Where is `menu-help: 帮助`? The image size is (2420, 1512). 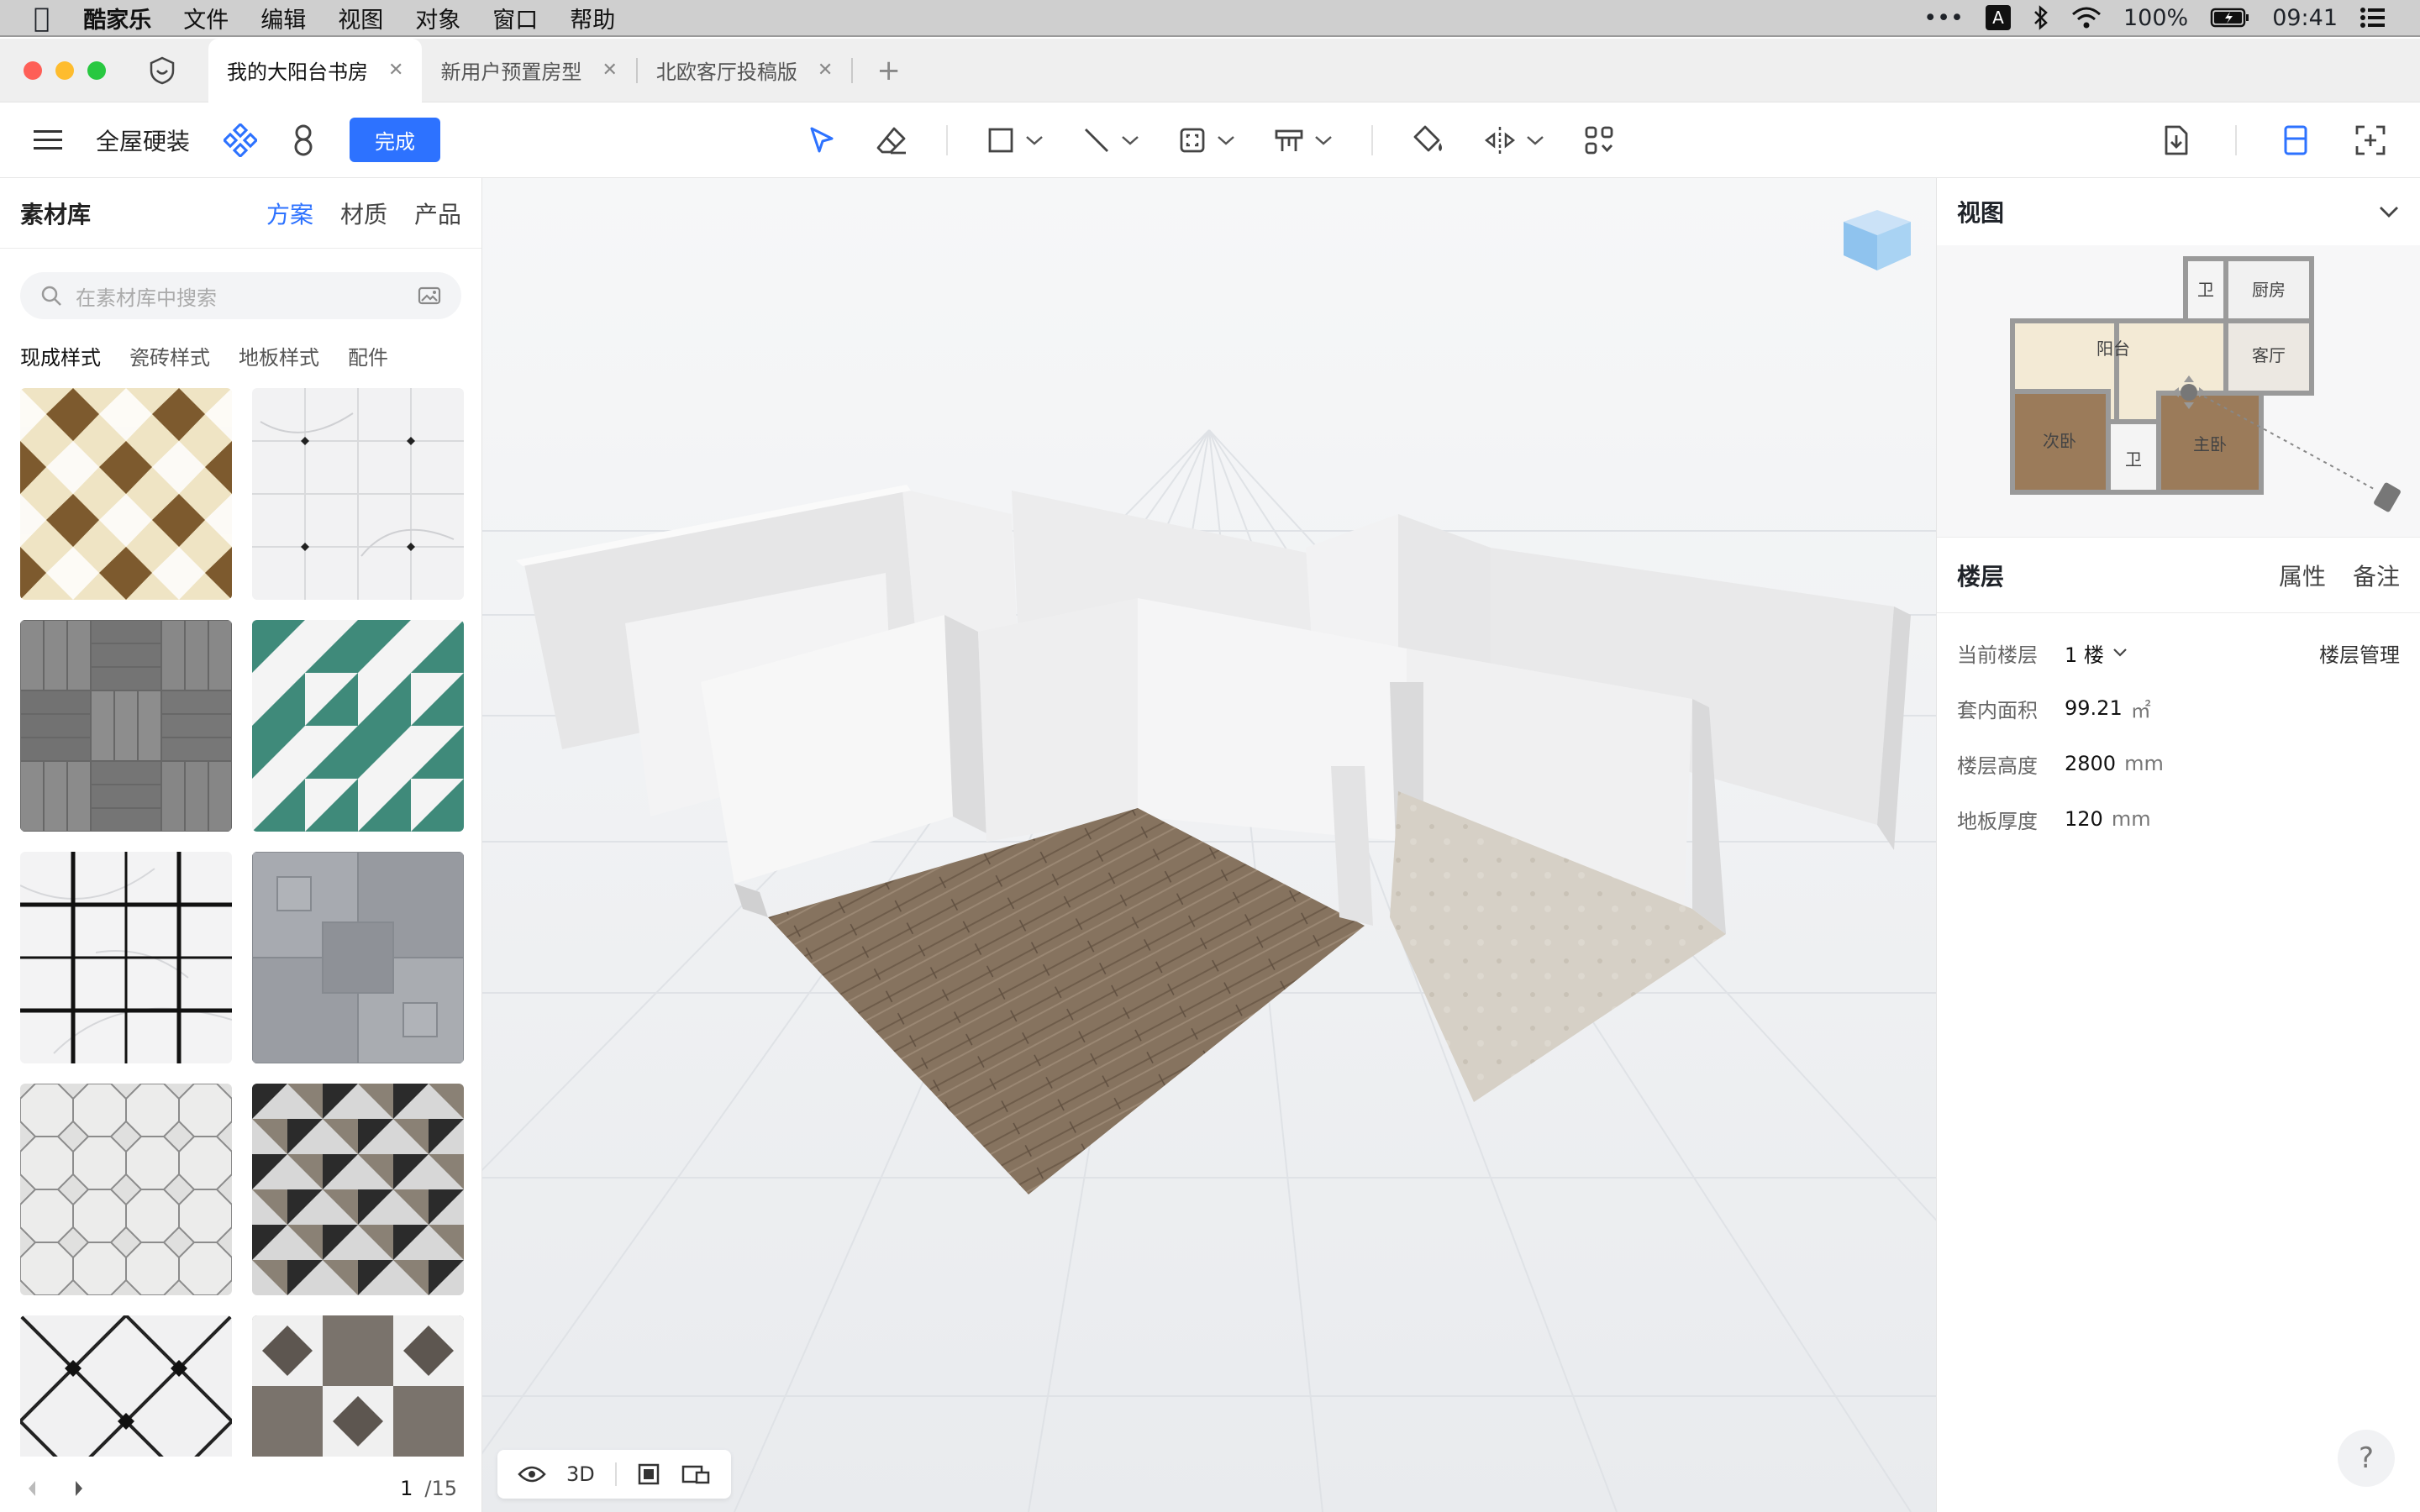 menu-help: 帮助 is located at coordinates (592, 18).